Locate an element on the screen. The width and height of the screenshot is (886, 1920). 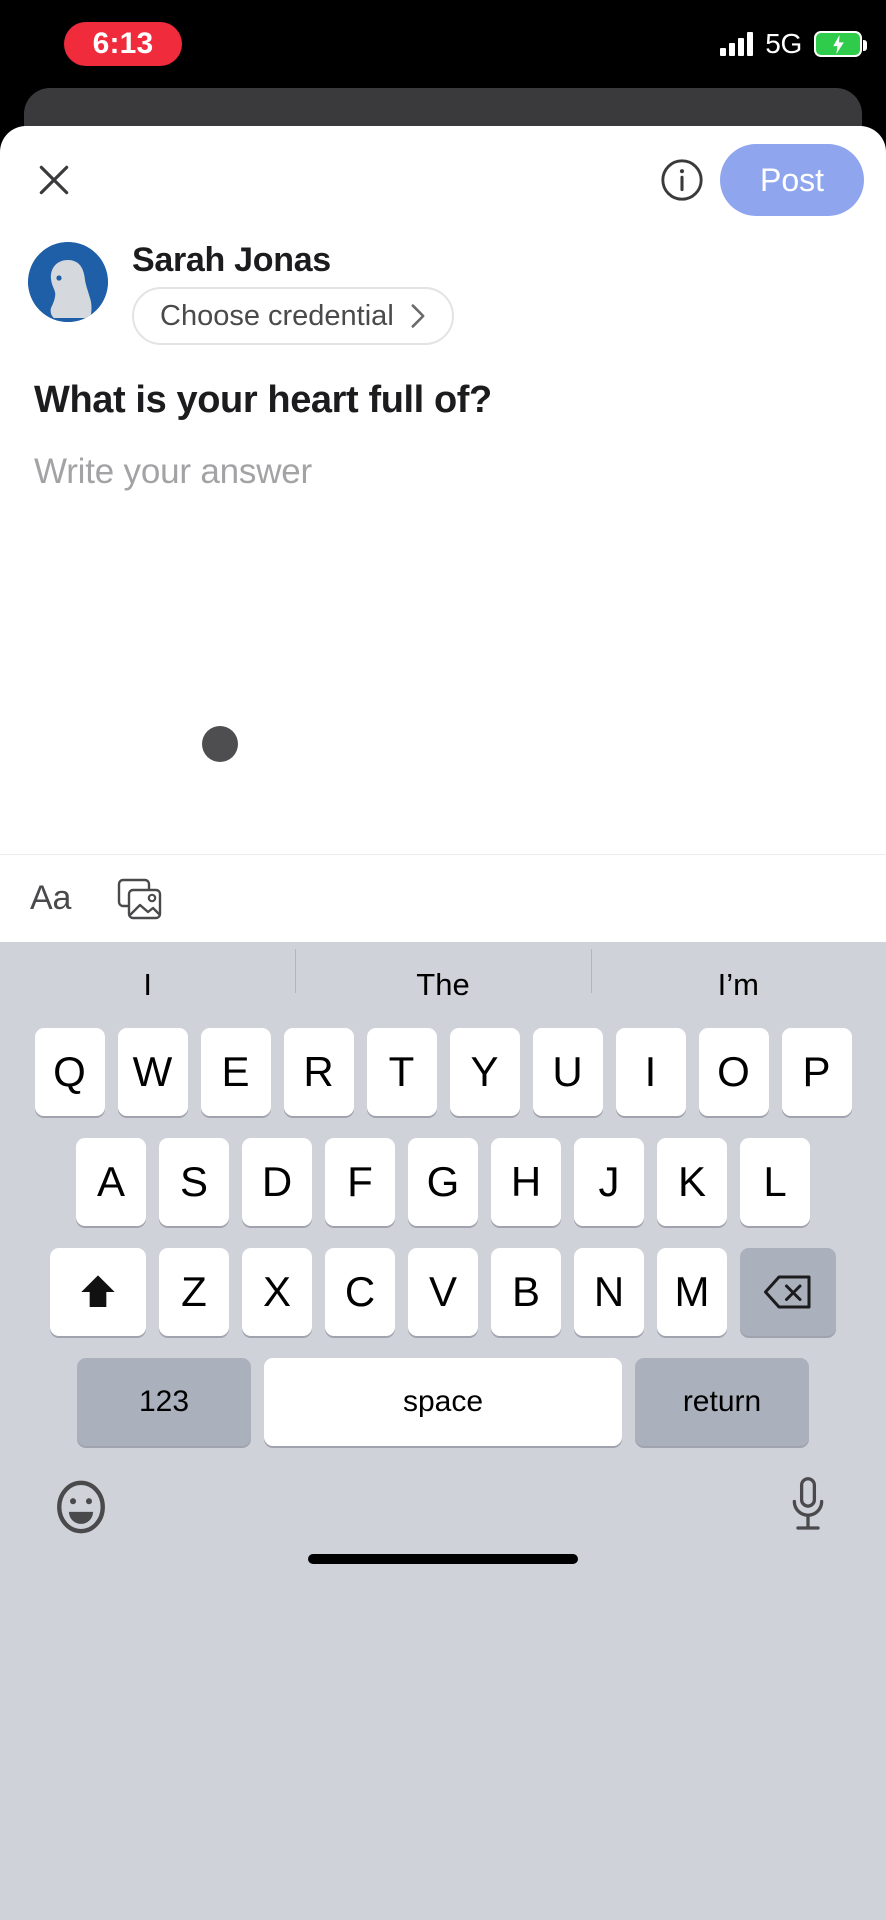
battery-charging-icon is located at coordinates (840, 44).